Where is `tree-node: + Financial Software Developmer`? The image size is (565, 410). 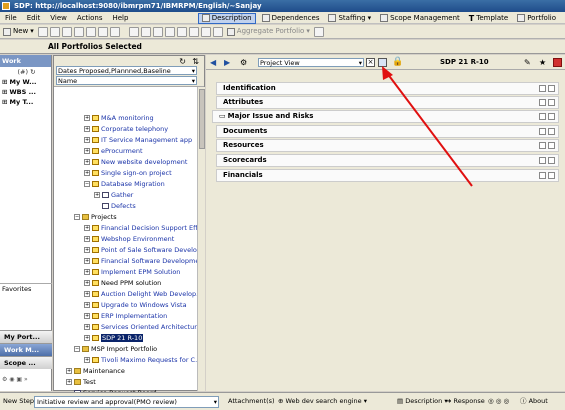
tree-node: + Financial Software Developmer is located at coordinates (143, 261).